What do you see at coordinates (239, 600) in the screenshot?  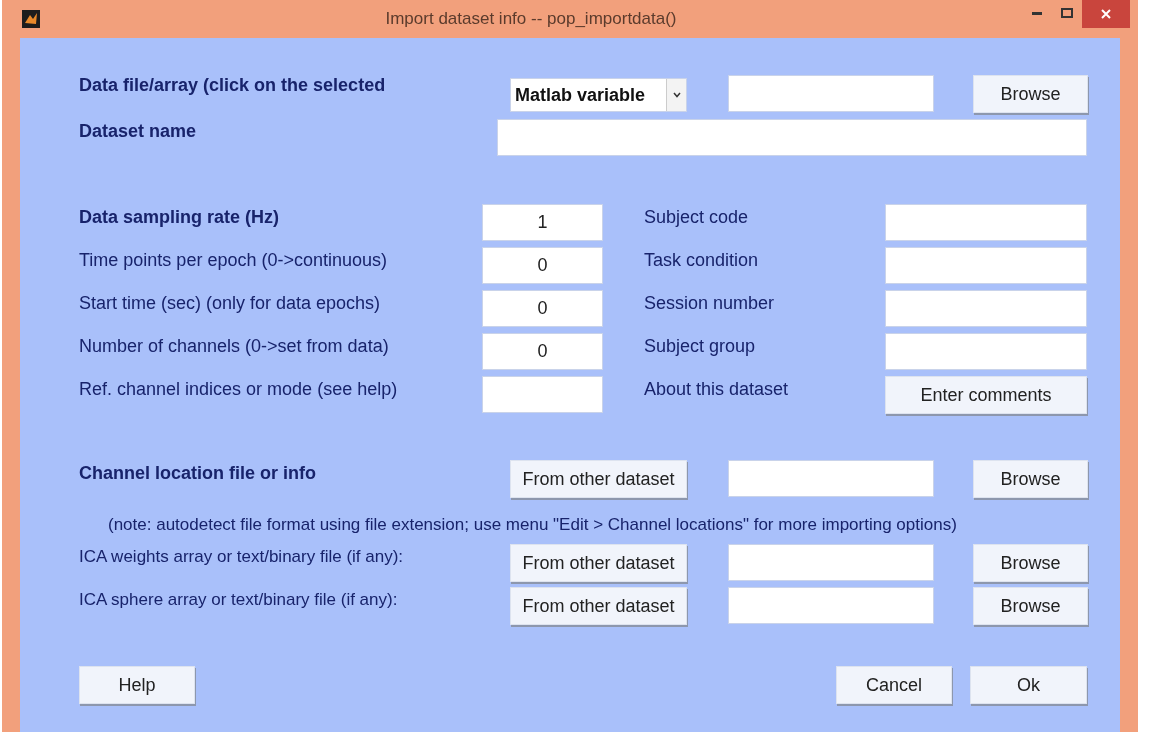 I see `field-label: ICA sphere array or text/binary file (if any):` at bounding box center [239, 600].